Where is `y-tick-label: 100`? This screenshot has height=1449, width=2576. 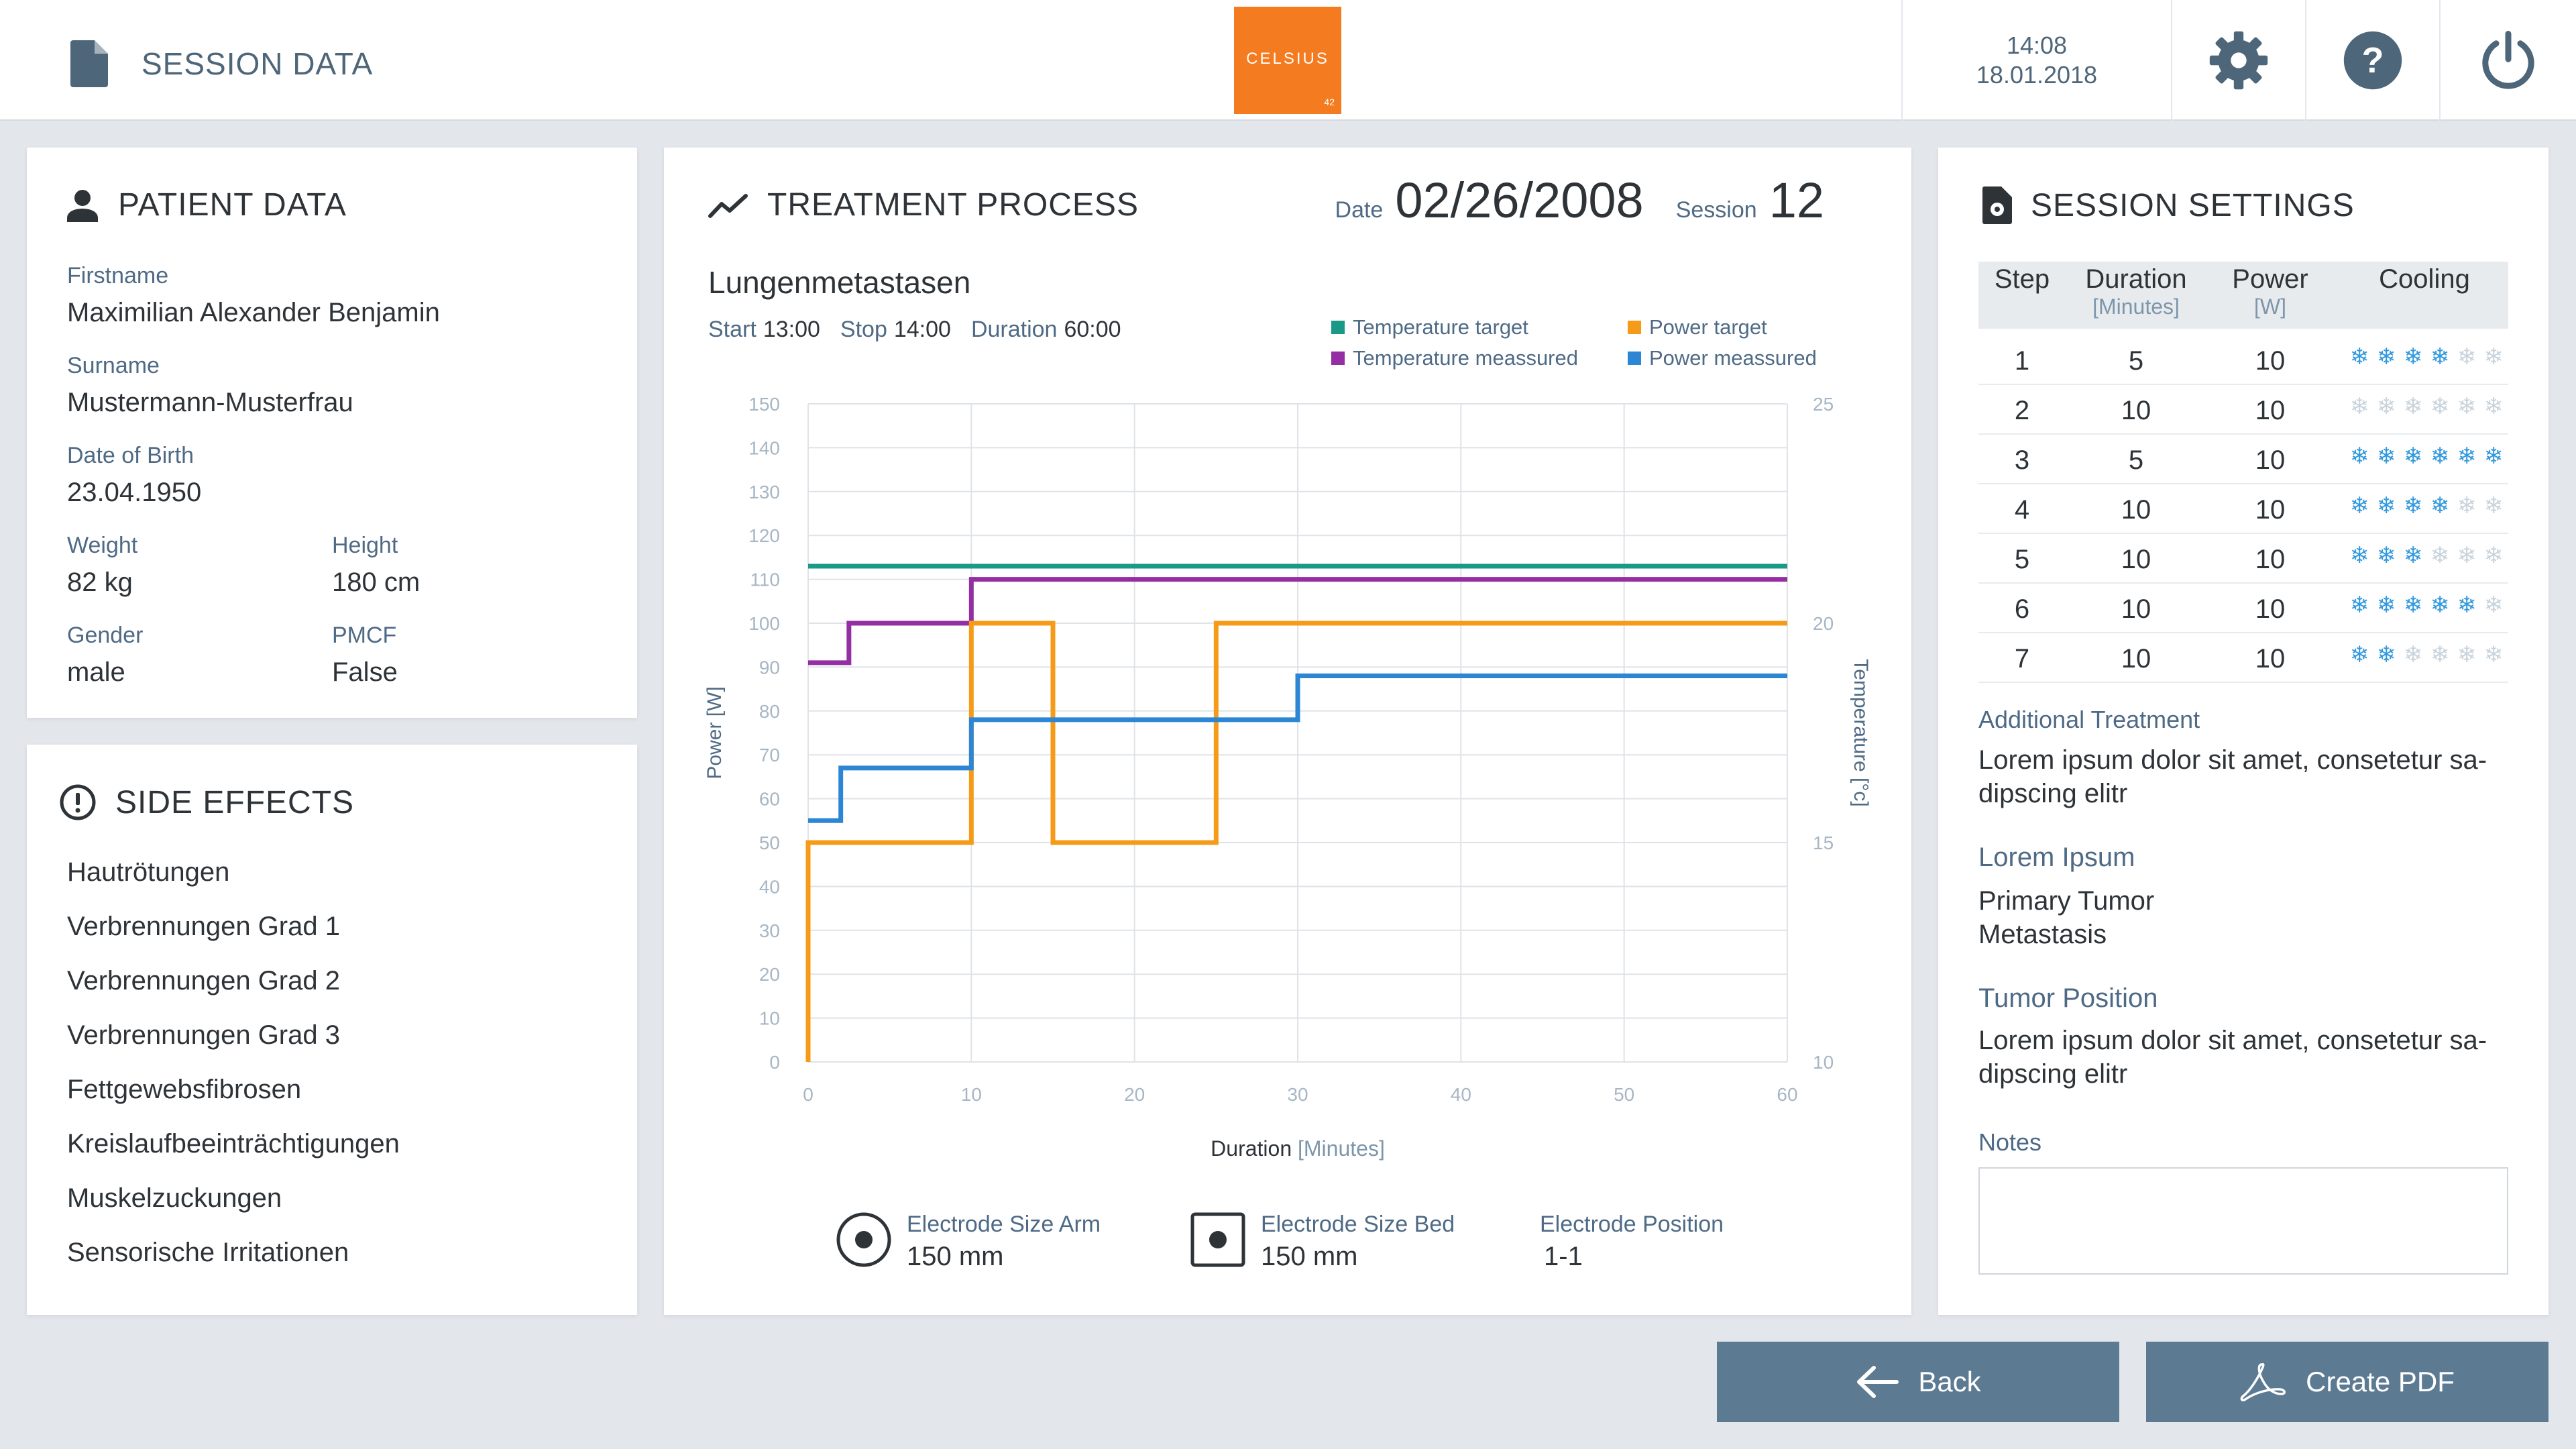 y-tick-label: 100 is located at coordinates (764, 623).